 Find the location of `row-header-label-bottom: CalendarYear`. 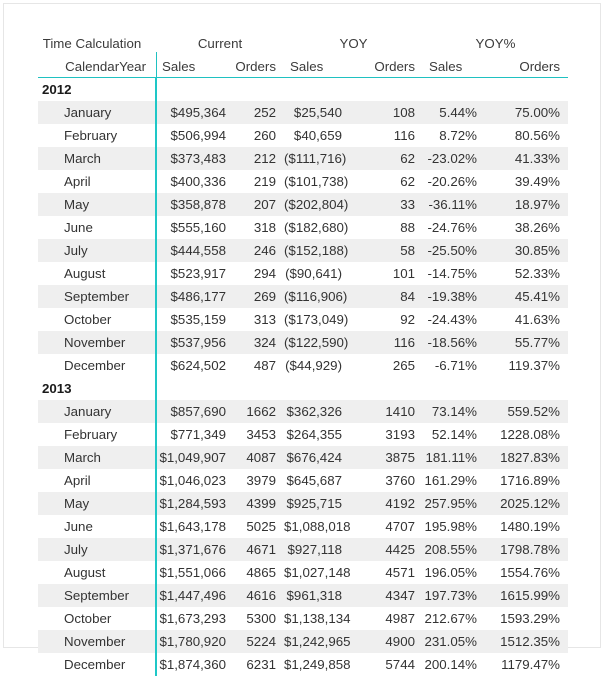

row-header-label-bottom: CalendarYear is located at coordinates (97, 65).